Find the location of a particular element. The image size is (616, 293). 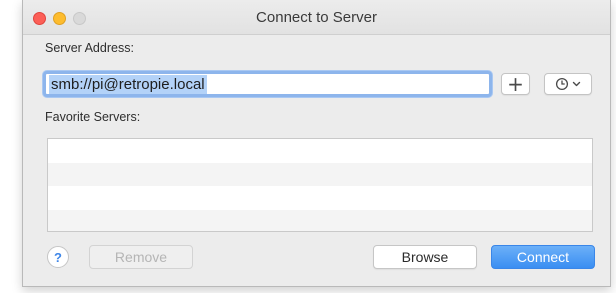

plus-icon: + is located at coordinates (515, 84).